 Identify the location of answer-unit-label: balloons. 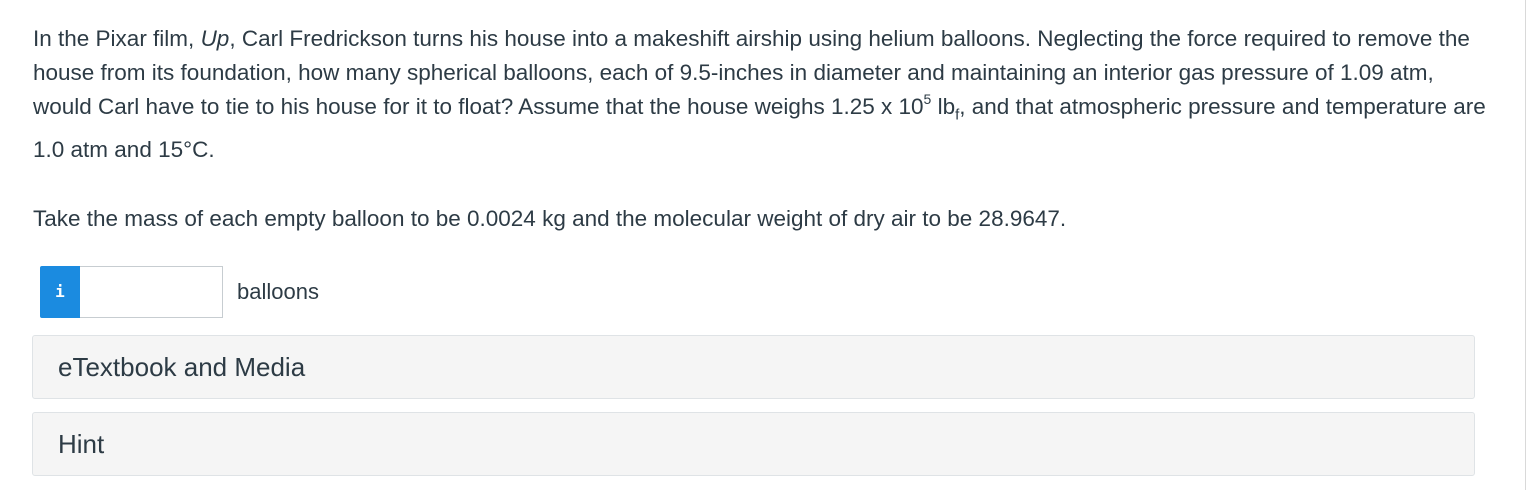
(278, 291).